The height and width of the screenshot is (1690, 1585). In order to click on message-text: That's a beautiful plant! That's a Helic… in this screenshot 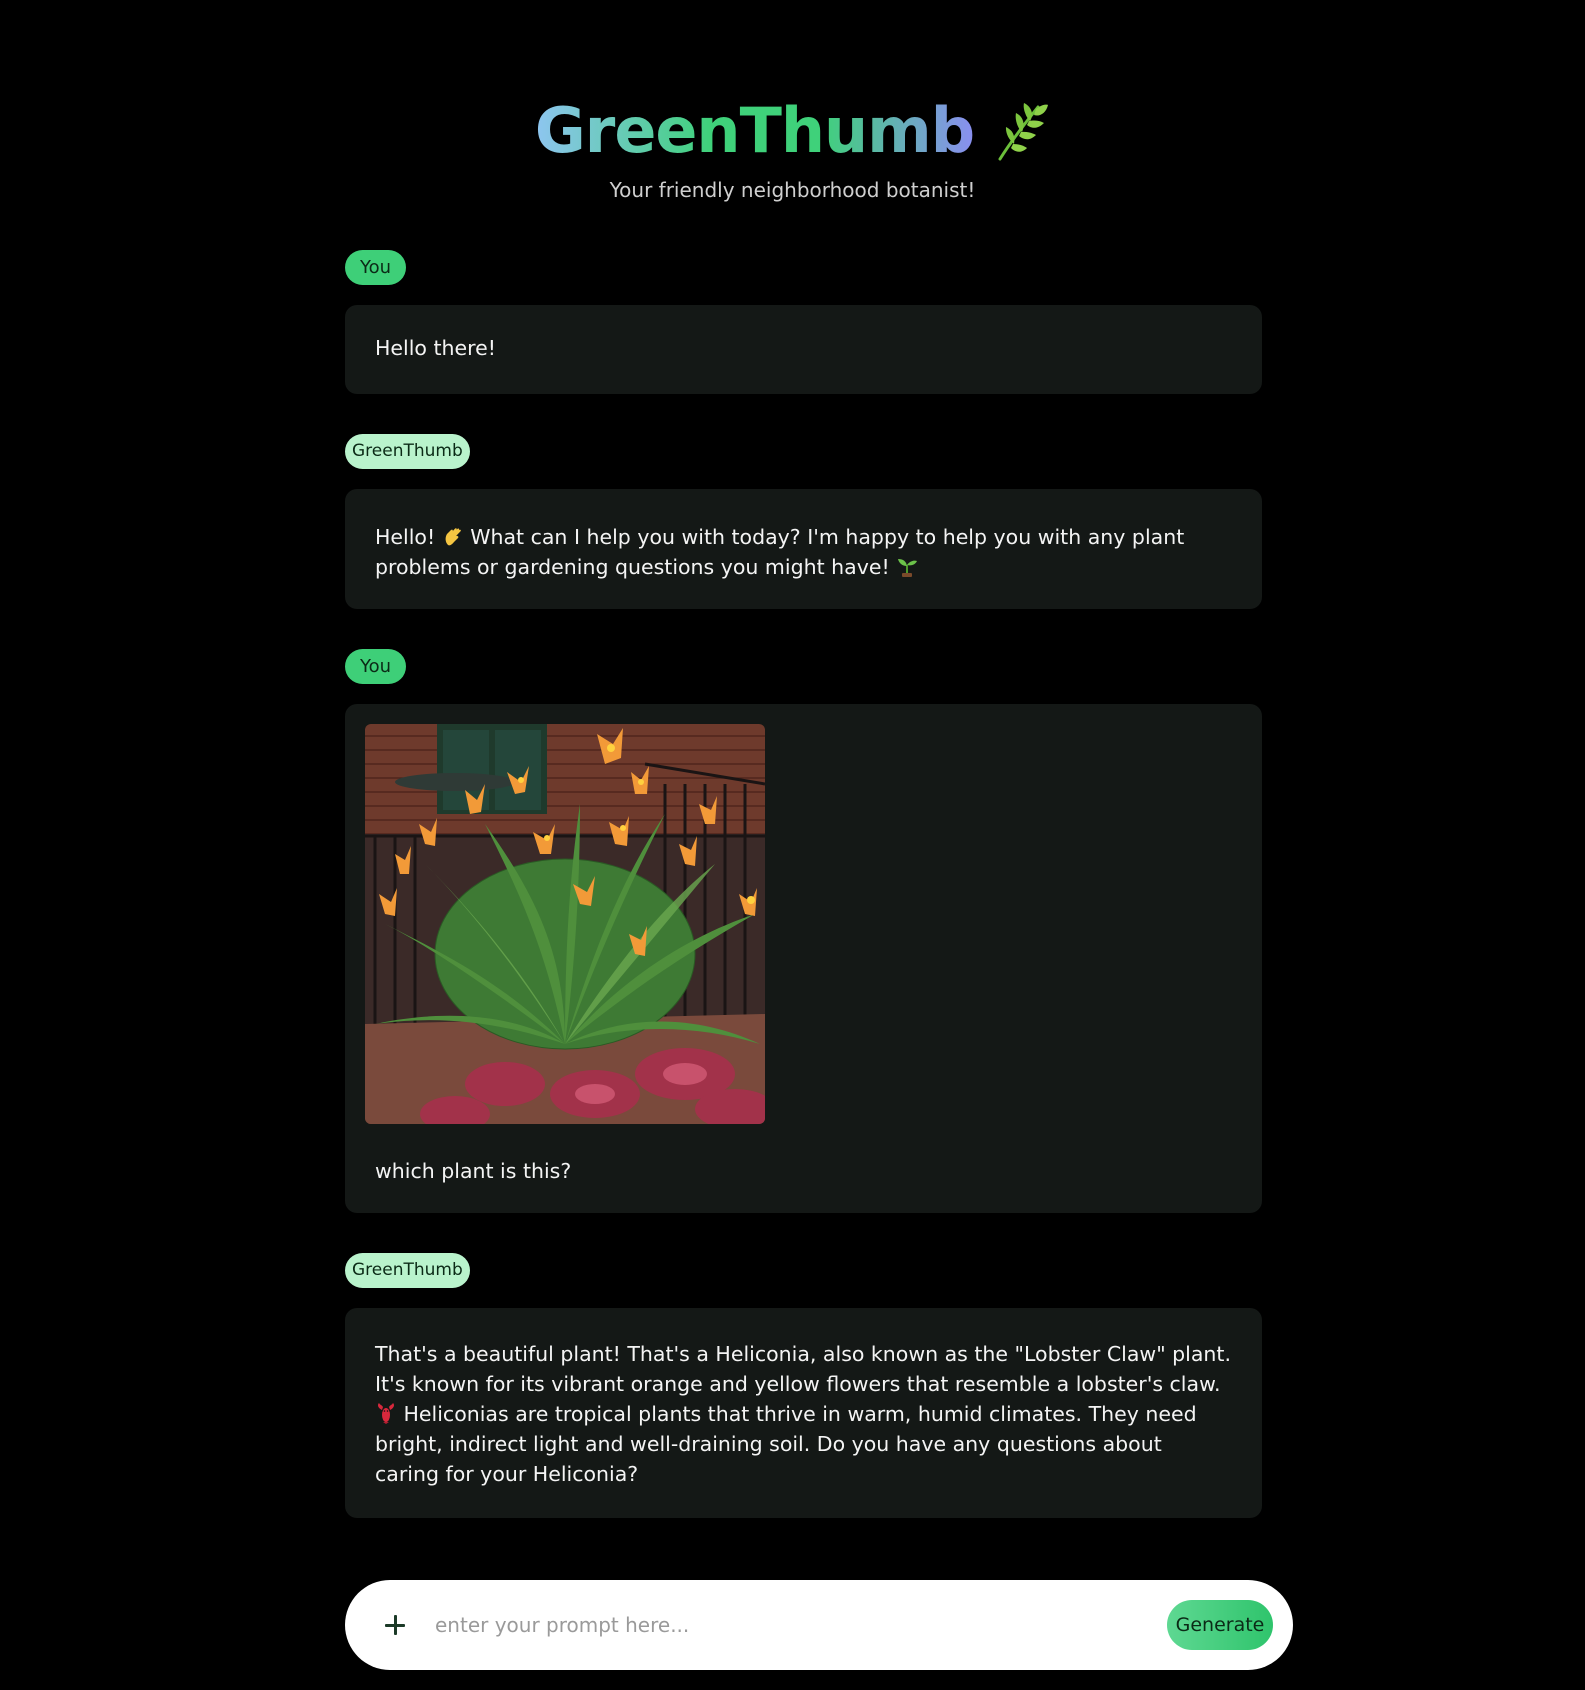, I will do `click(803, 1369)`.